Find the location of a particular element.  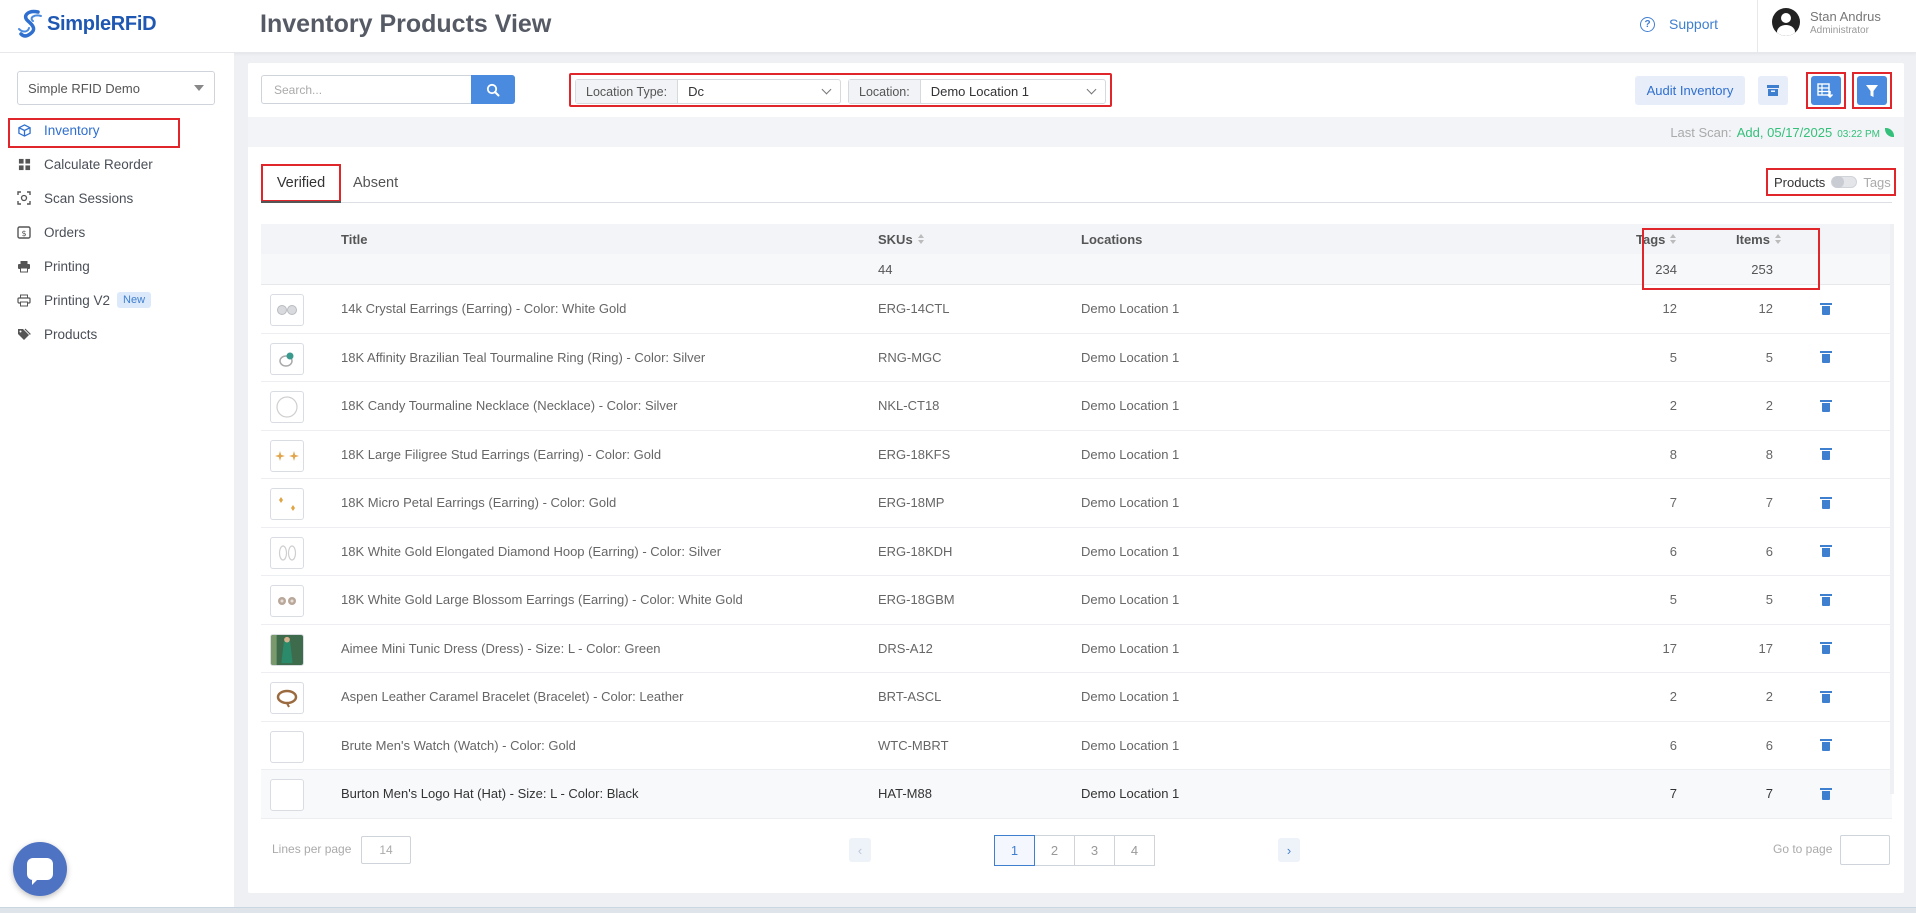

table-scrollbar is located at coordinates (1892, 509).